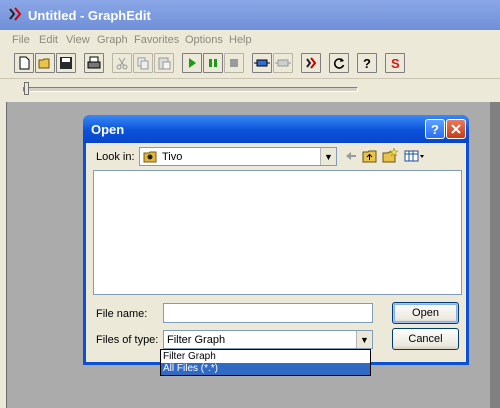 This screenshot has width=500, height=408. What do you see at coordinates (89, 15) in the screenshot?
I see `app-title: Untitled - GraphEdit` at bounding box center [89, 15].